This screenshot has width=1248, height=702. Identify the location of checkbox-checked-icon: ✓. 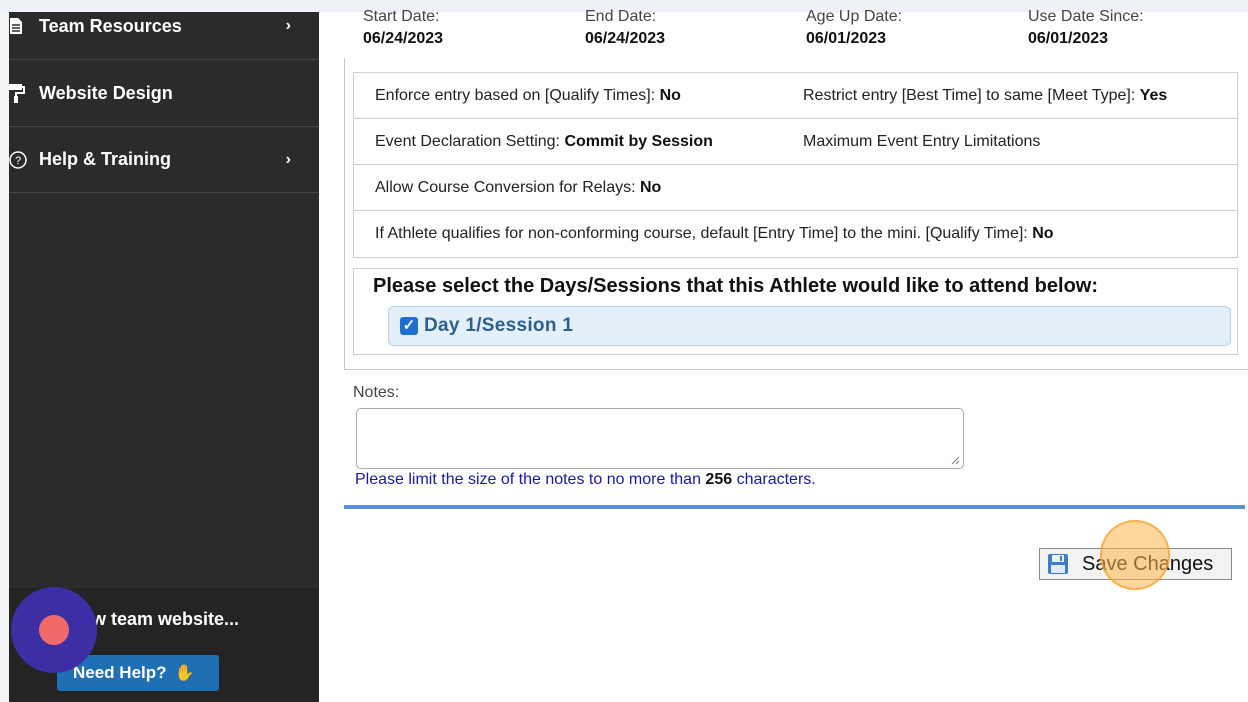
(409, 326).